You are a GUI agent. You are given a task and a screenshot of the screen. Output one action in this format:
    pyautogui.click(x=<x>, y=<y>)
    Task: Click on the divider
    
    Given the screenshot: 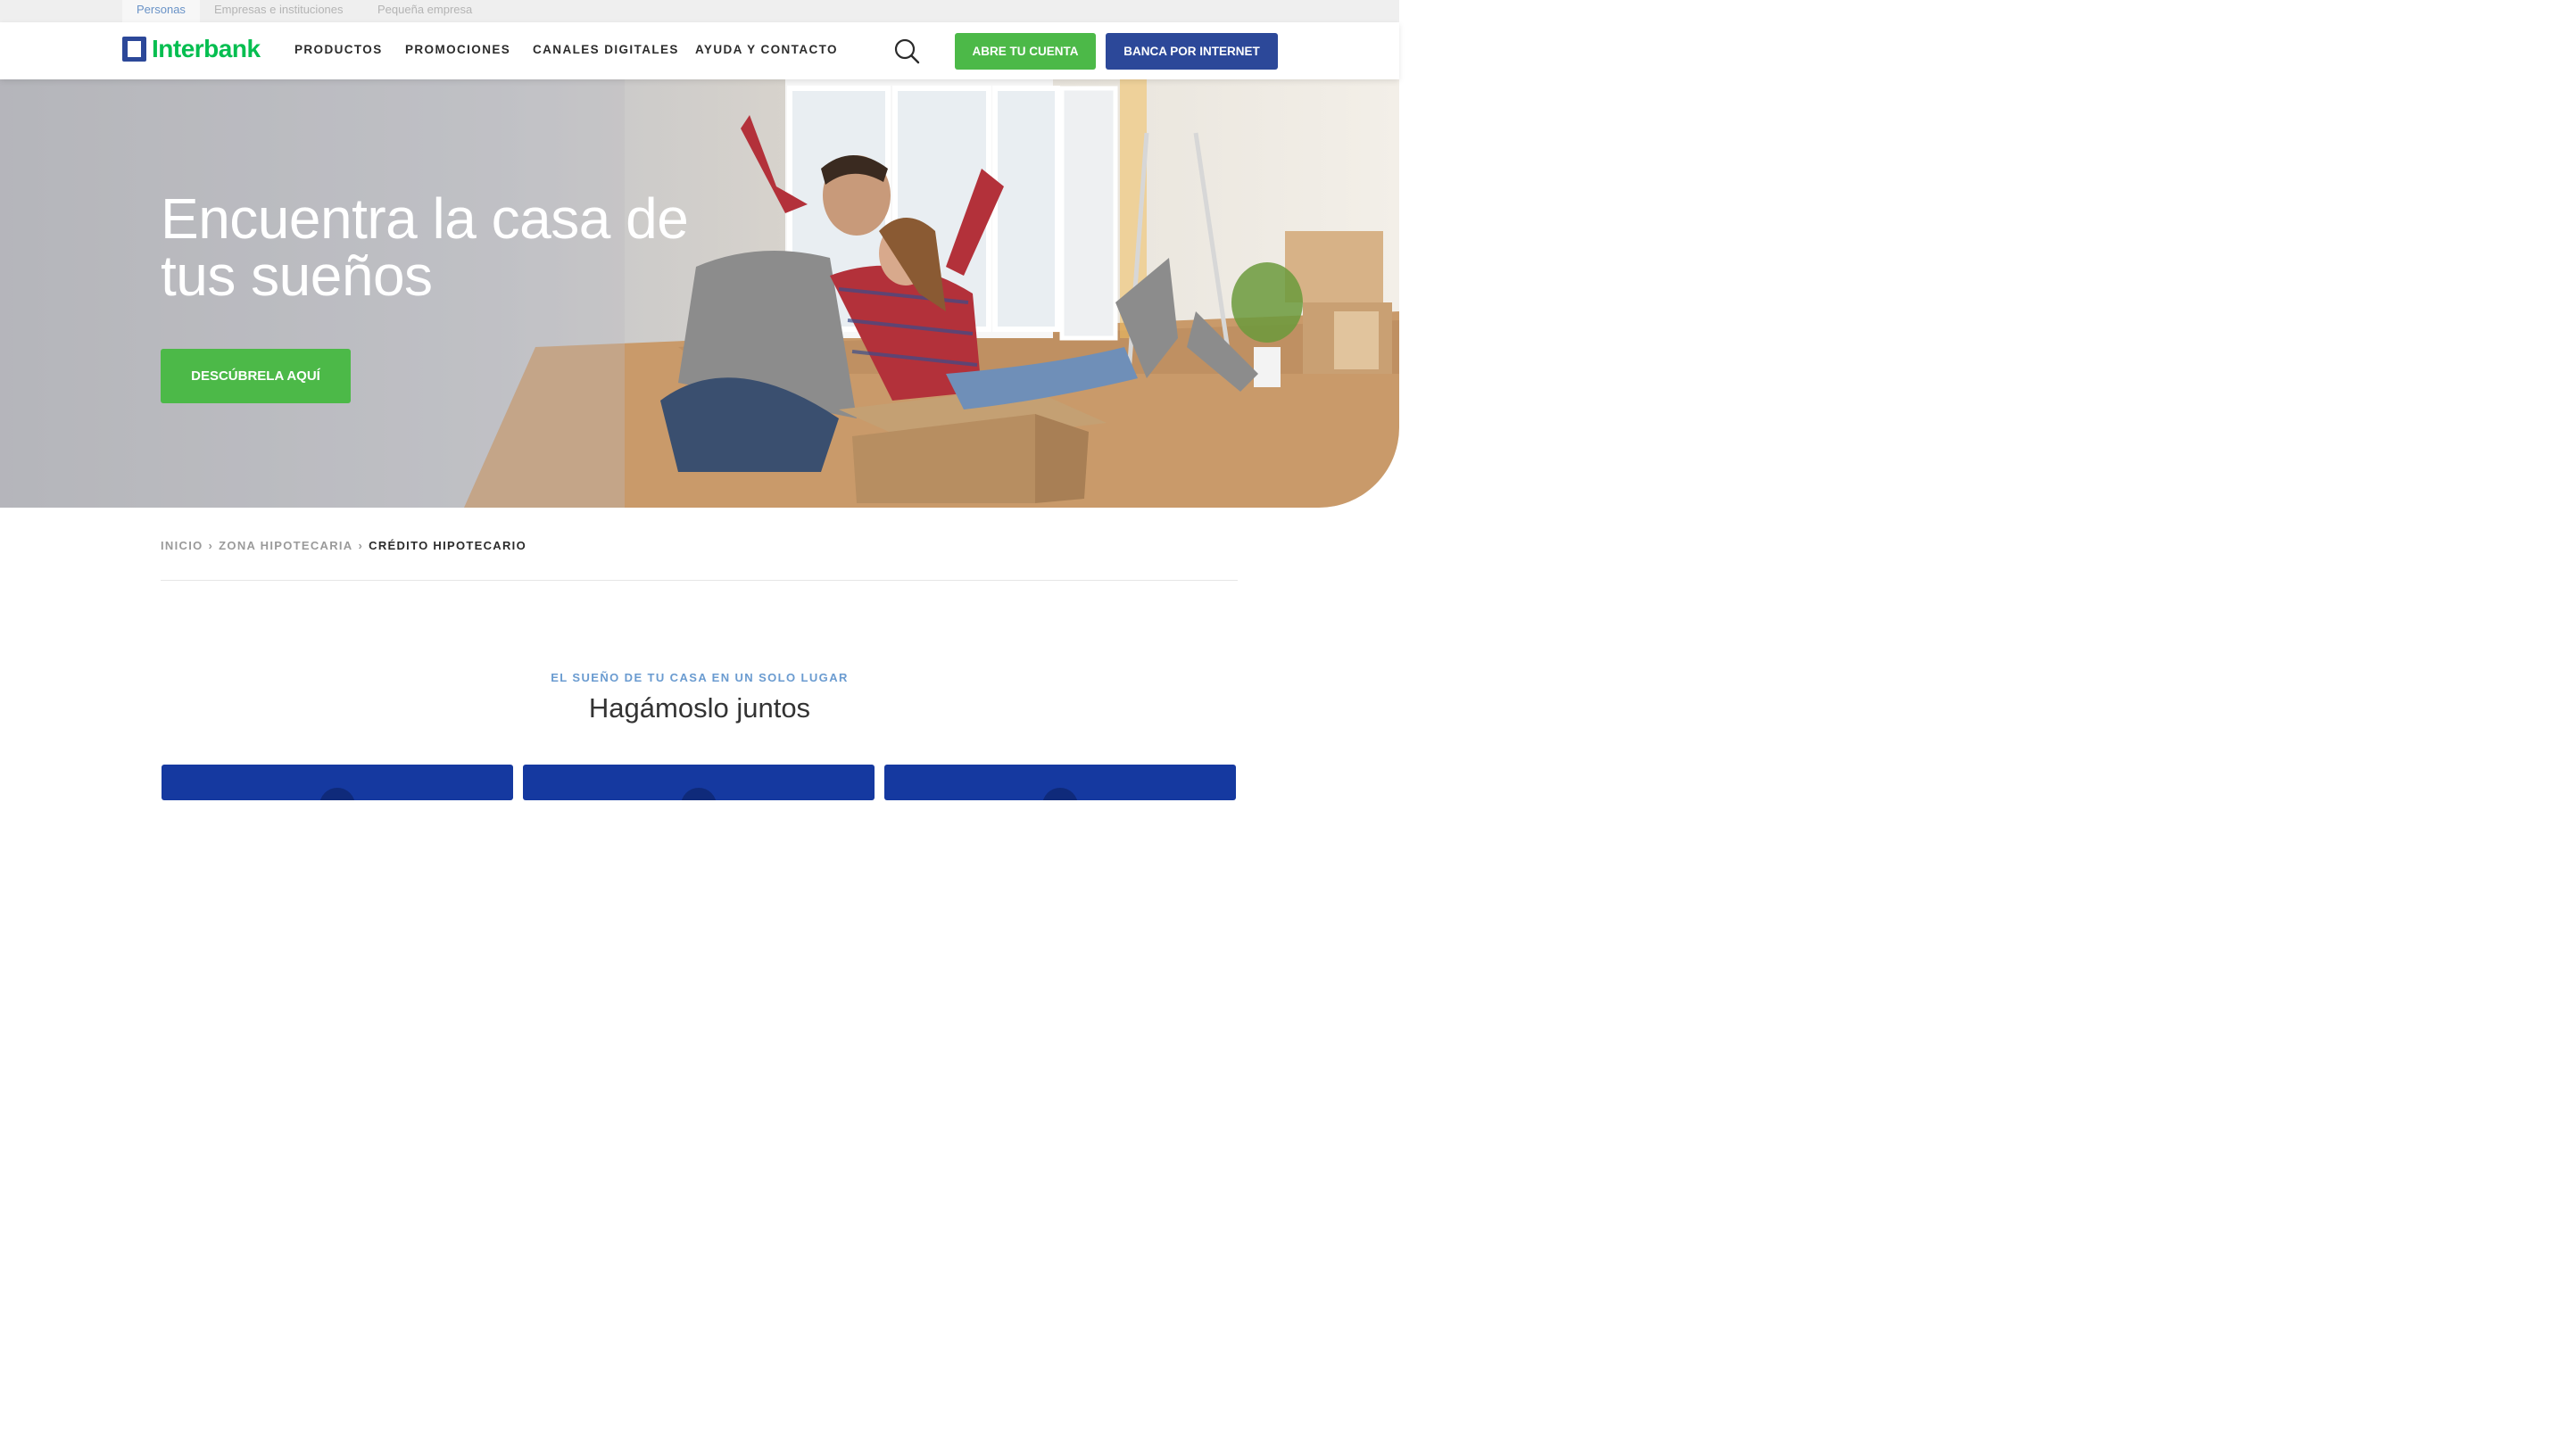 What is the action you would take?
    pyautogui.click(x=699, y=580)
    